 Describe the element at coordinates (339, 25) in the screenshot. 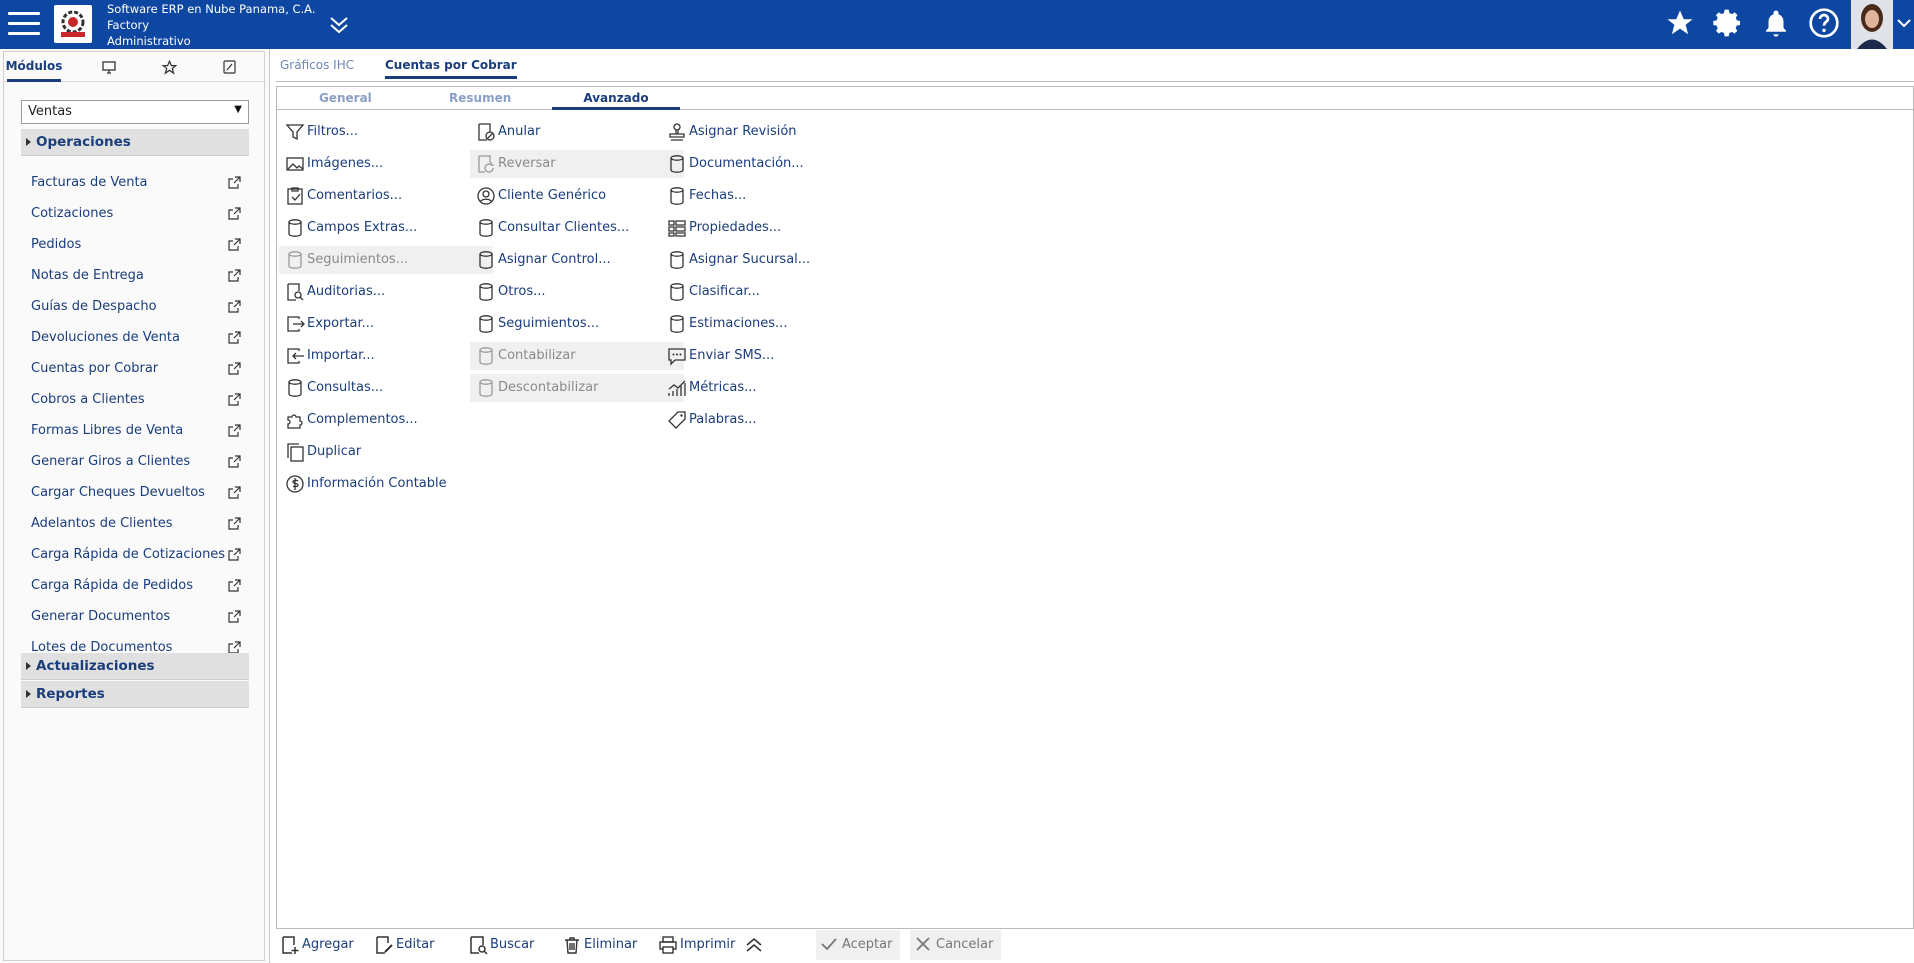

I see `double-chevron-down-icon` at that location.